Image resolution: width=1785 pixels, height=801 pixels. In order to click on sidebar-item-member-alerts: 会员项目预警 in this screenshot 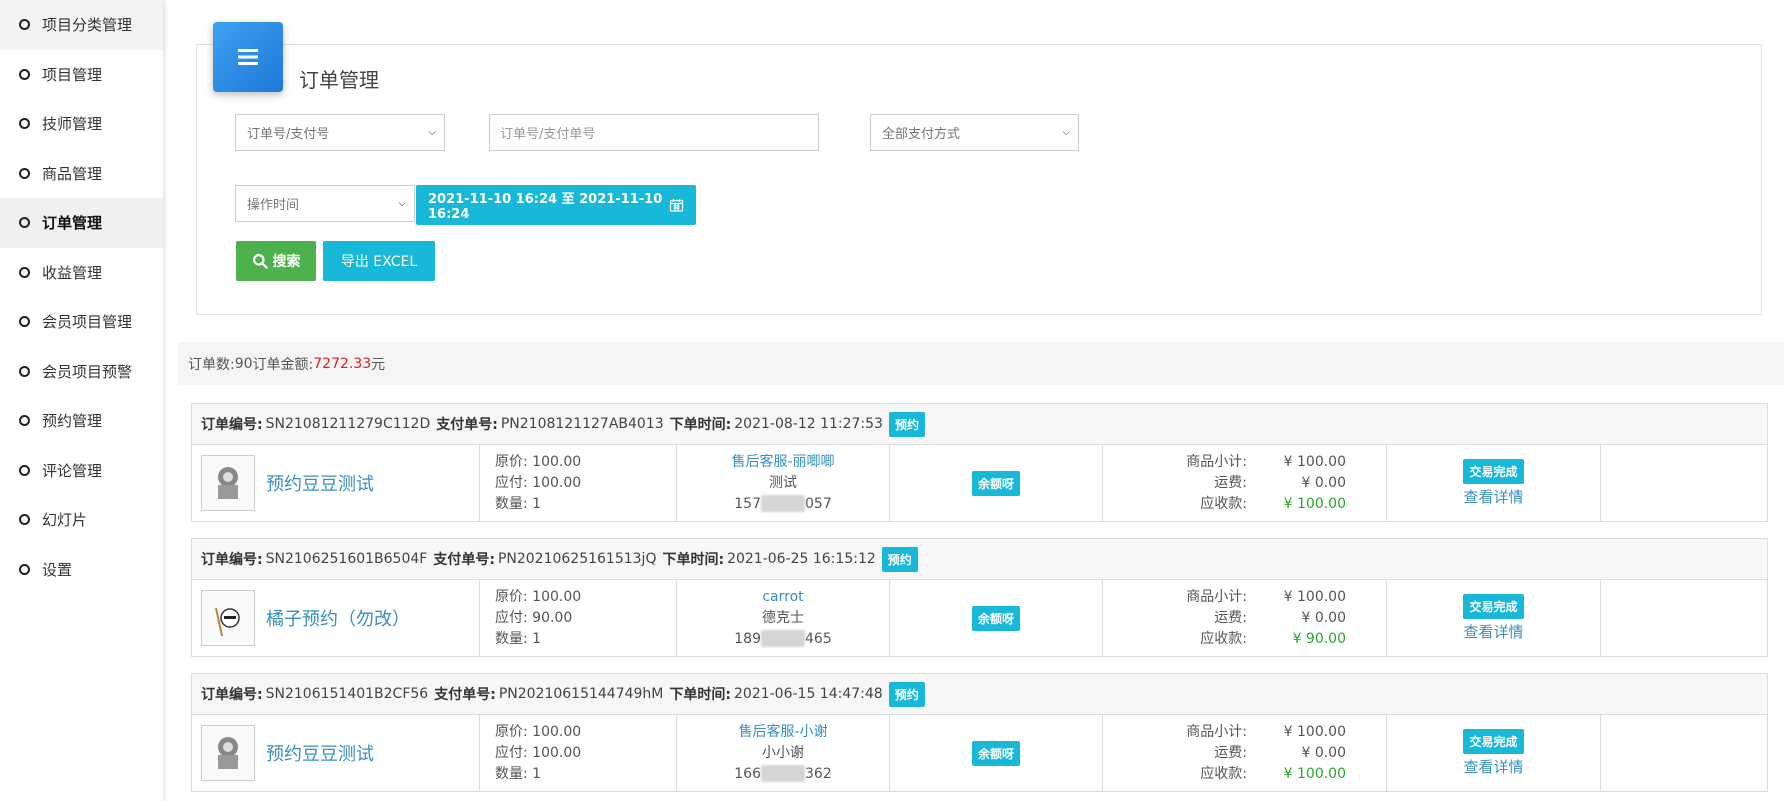, I will do `click(81, 372)`.